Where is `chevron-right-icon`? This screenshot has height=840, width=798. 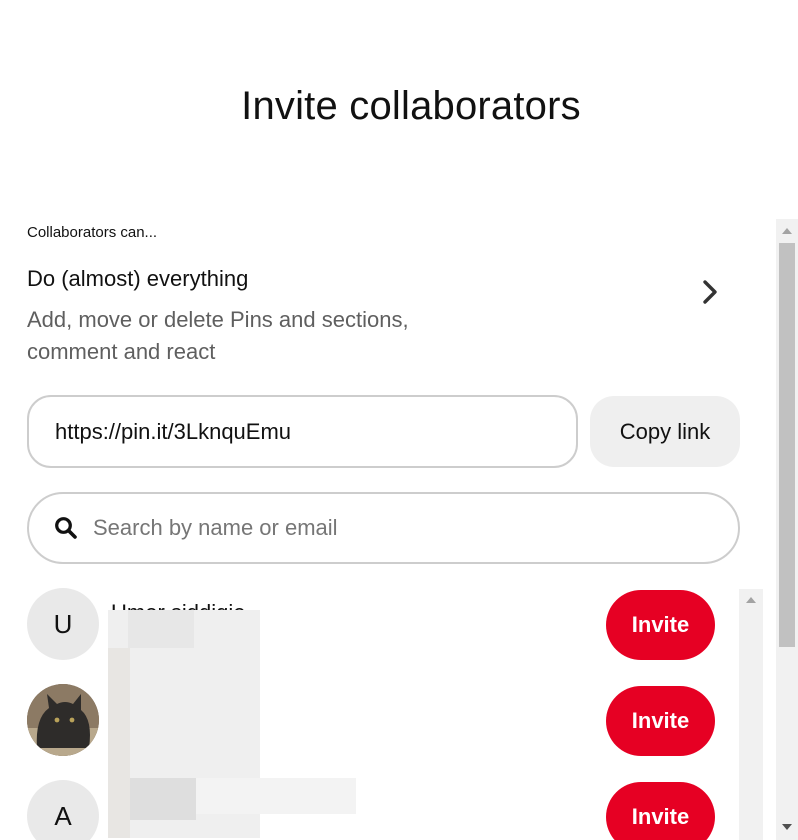 chevron-right-icon is located at coordinates (710, 292).